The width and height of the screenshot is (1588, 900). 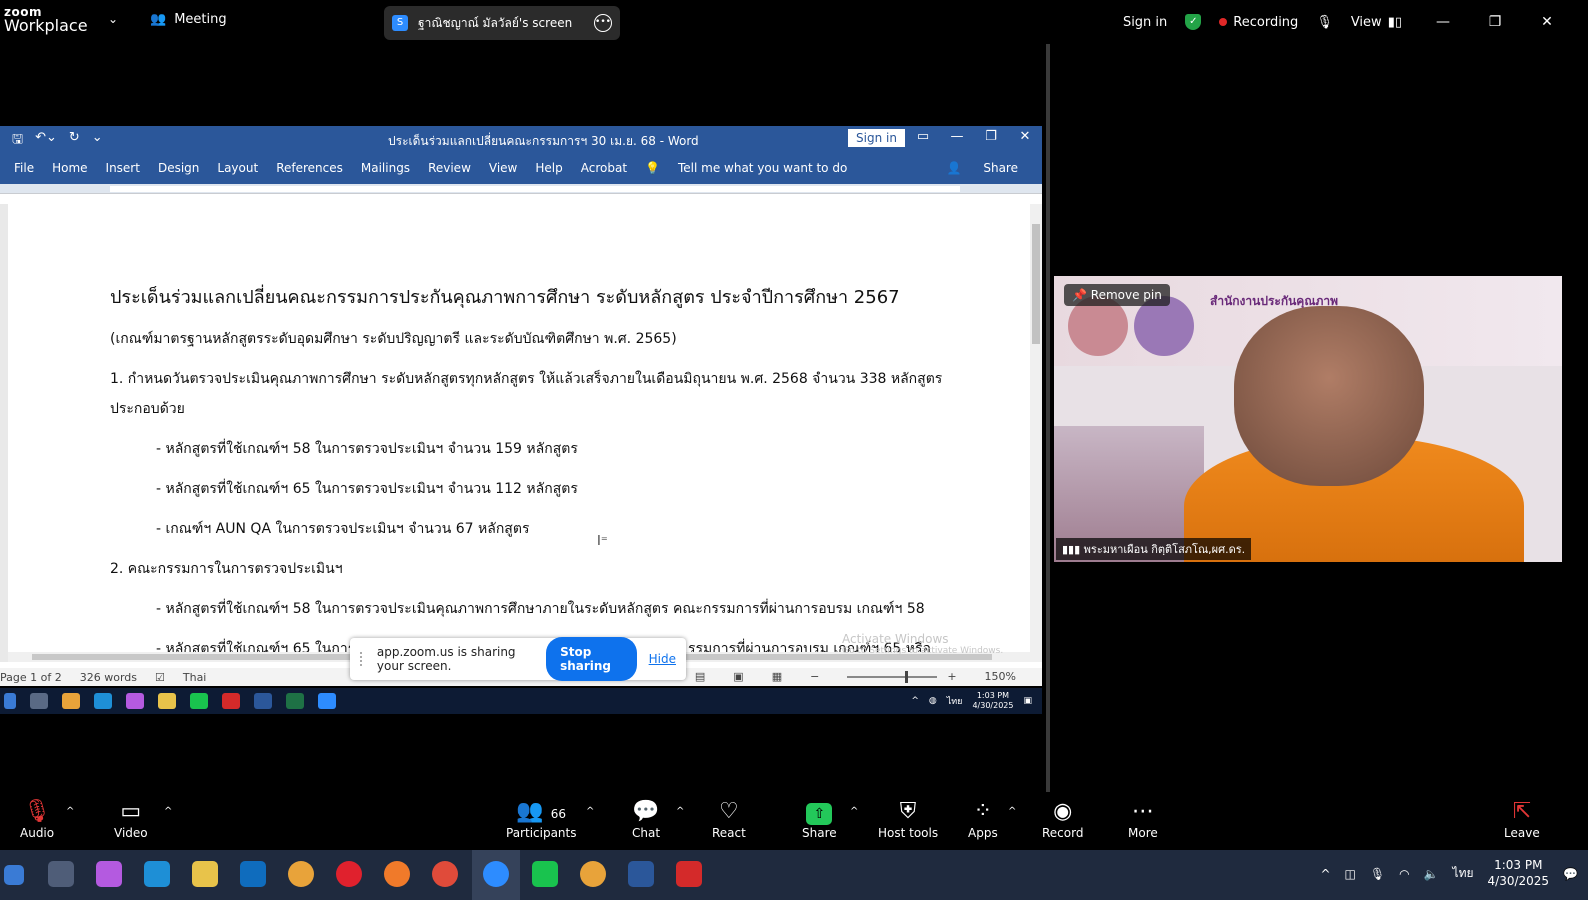 What do you see at coordinates (593, 874) in the screenshot?
I see `chrome-profile-icon` at bounding box center [593, 874].